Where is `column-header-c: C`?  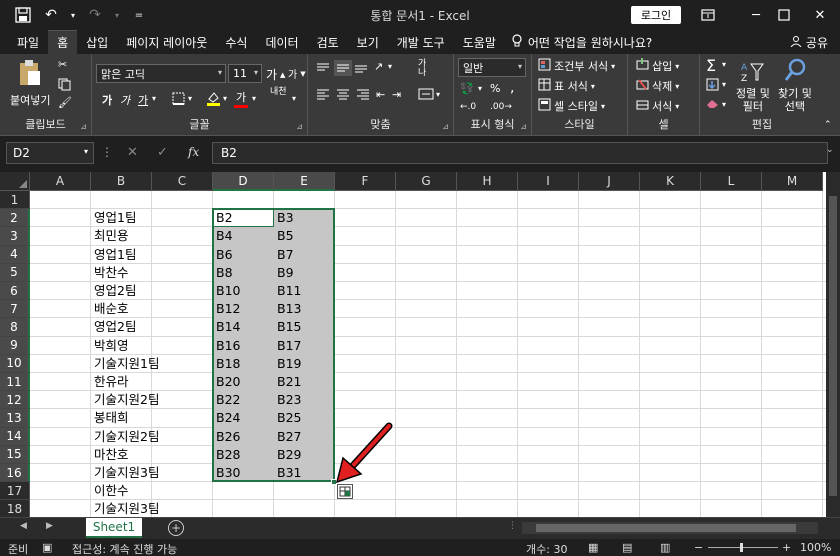
column-header-c: C is located at coordinates (182, 181).